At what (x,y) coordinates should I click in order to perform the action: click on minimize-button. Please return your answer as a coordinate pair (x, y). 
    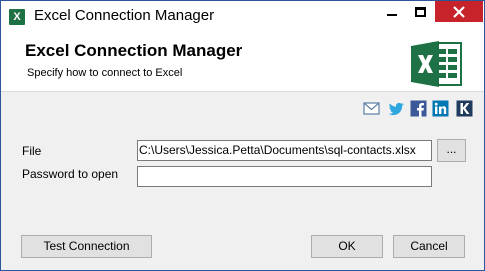
    Looking at the image, I should click on (391, 11).